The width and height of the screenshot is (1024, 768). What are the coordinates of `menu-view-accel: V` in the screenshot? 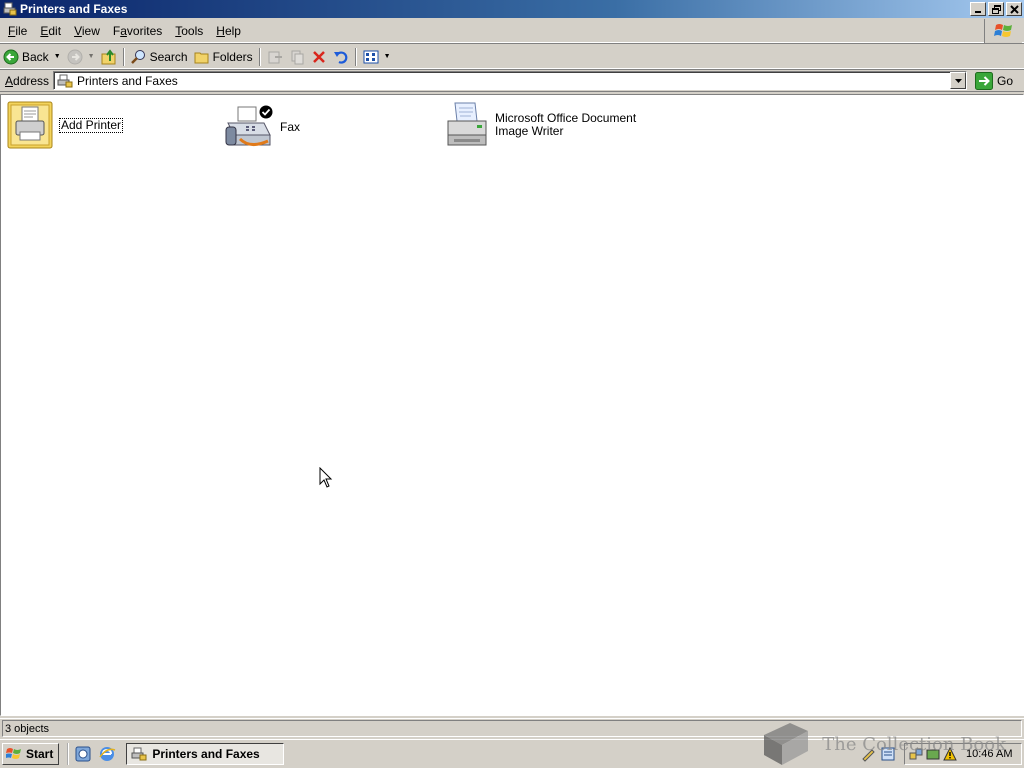 It's located at (78, 30).